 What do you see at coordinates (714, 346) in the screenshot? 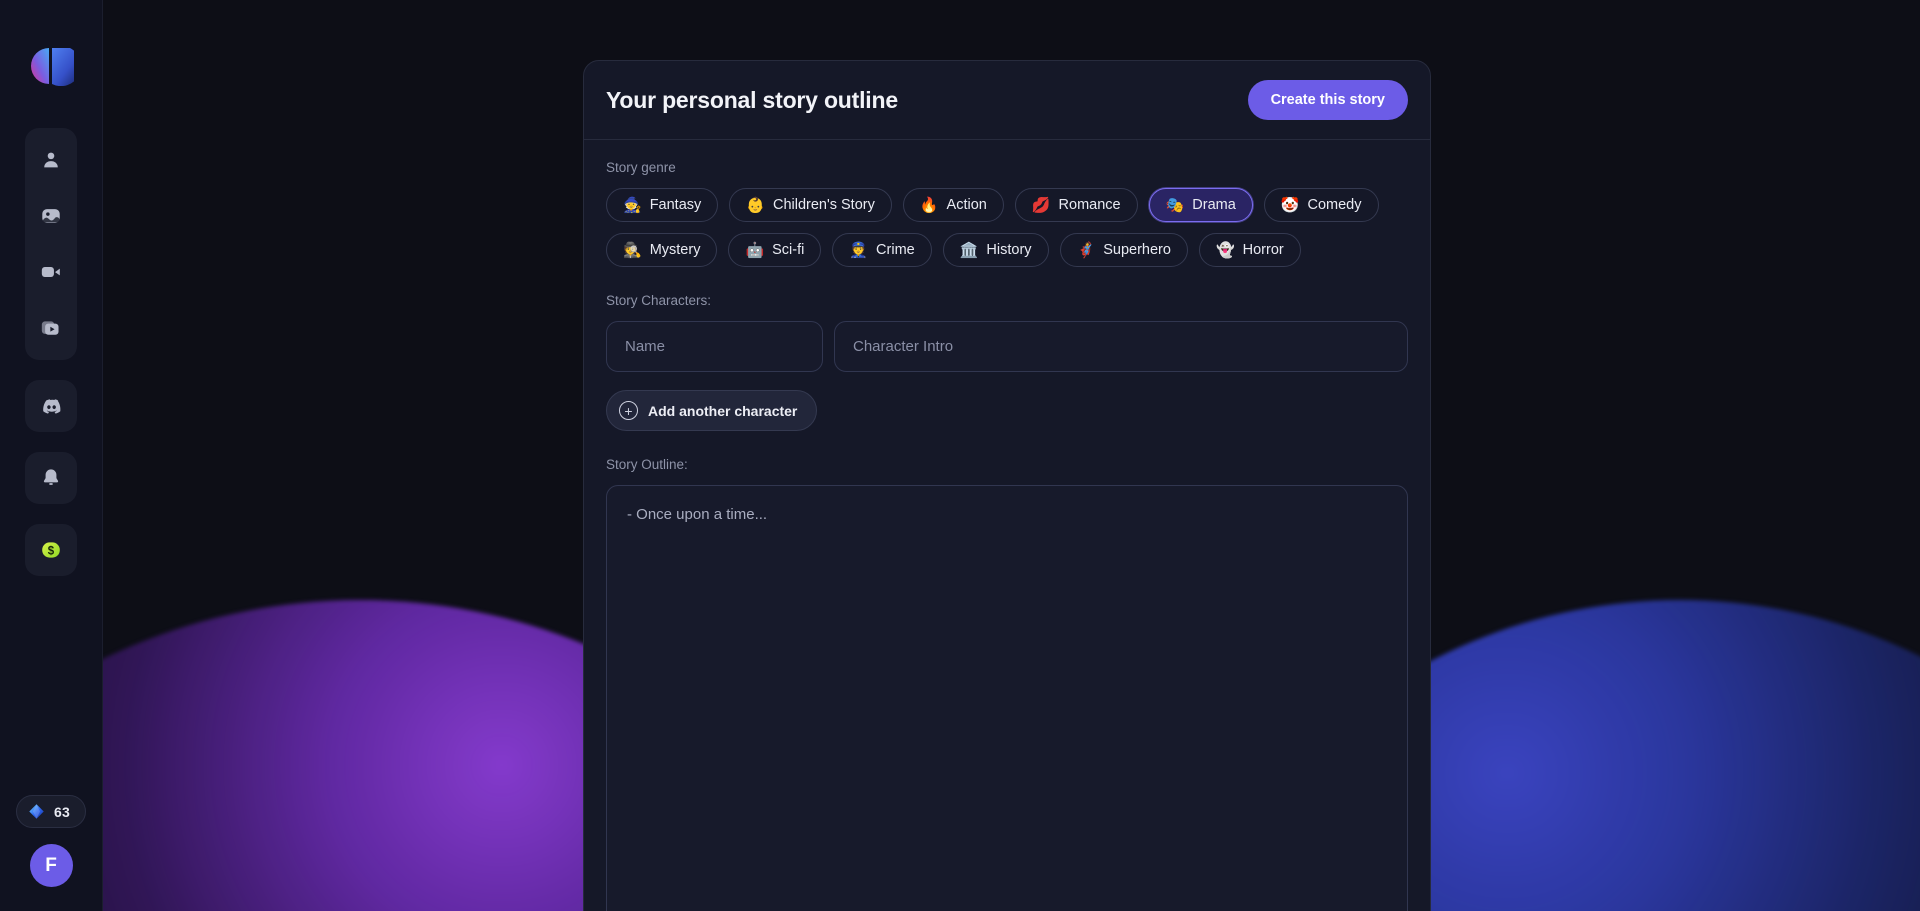
I see `character-name-input` at bounding box center [714, 346].